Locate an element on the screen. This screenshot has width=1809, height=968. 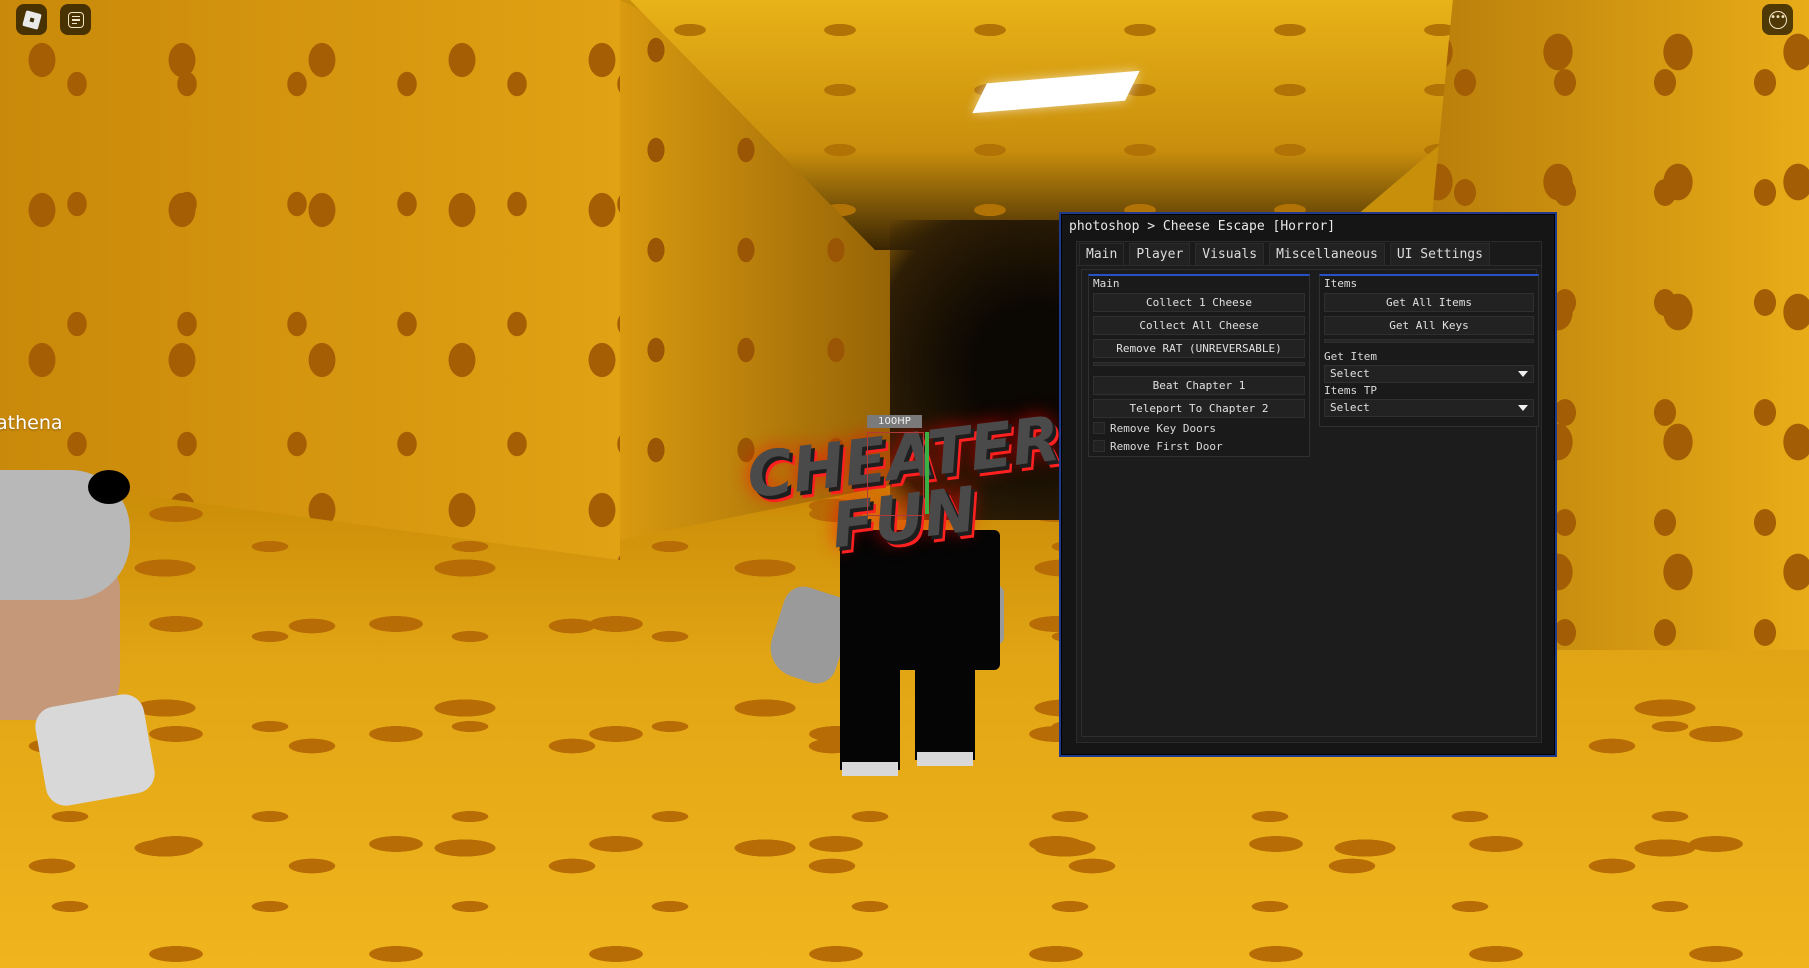
collect-all-cheese-button: Collect All Cheese is located at coordinates (1199, 325).